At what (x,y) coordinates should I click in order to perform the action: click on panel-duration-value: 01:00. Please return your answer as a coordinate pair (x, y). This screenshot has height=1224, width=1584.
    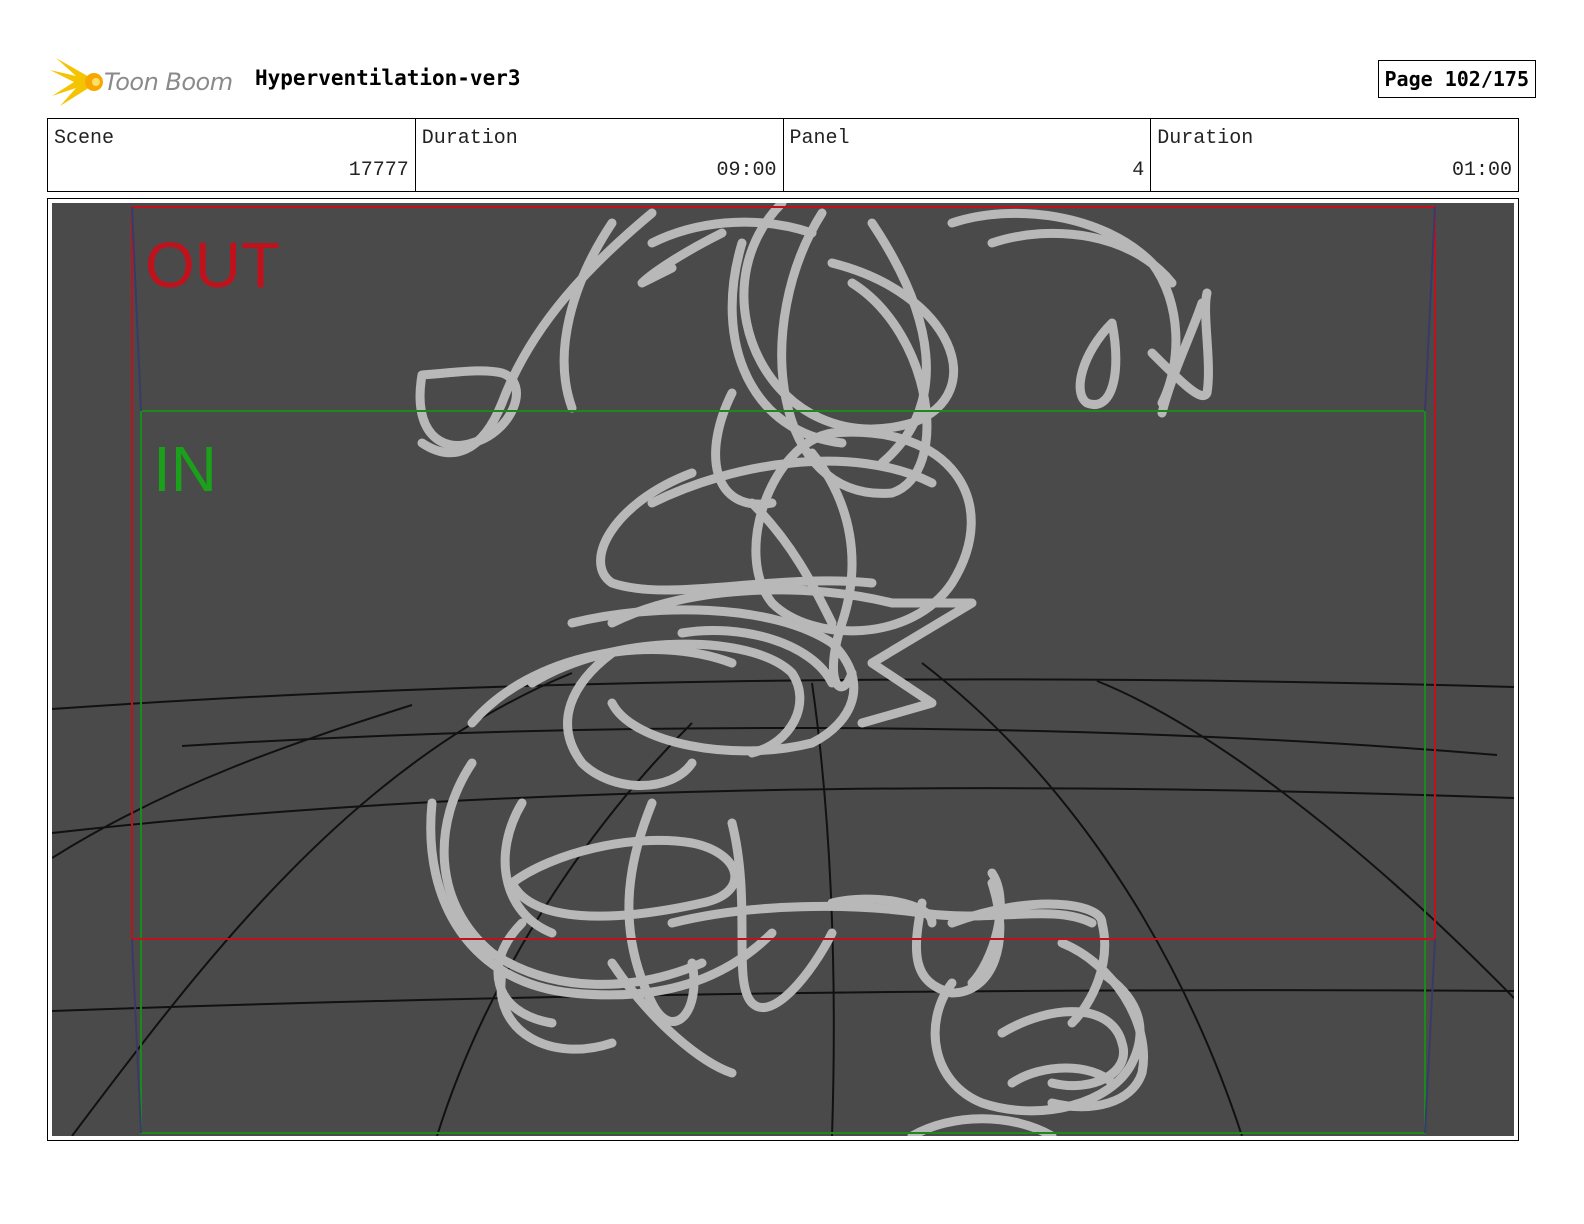
    Looking at the image, I should click on (1481, 170).